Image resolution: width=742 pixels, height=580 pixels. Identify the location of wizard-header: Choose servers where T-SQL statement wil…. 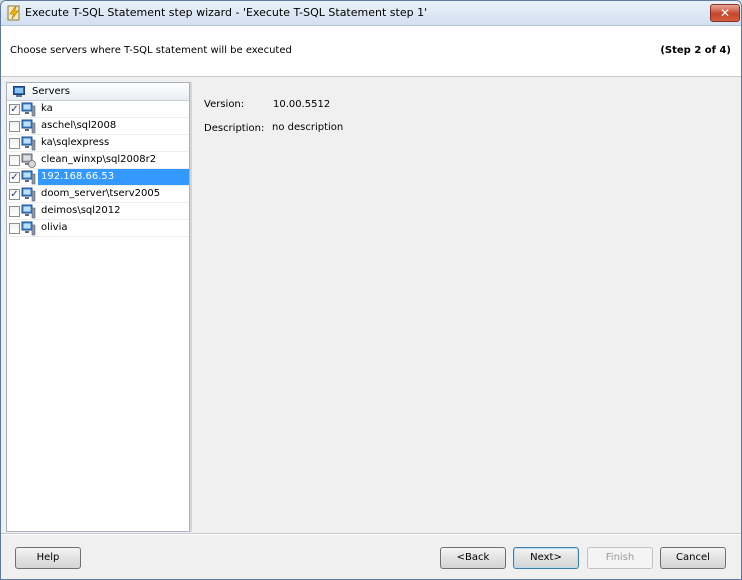
(371, 51).